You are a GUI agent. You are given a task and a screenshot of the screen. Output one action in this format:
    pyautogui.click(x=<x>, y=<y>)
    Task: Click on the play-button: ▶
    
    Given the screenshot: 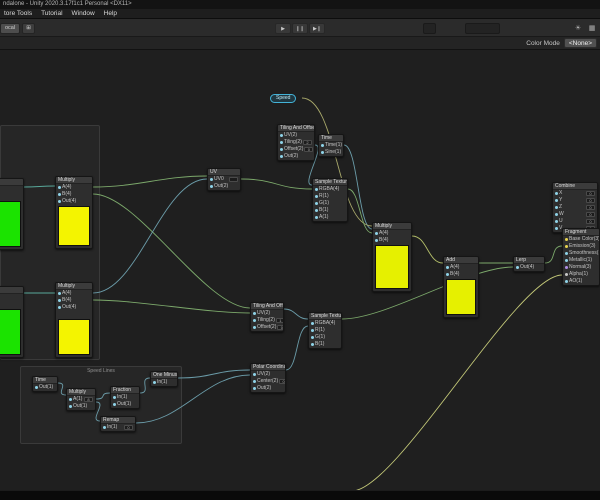 What is the action you would take?
    pyautogui.click(x=283, y=28)
    